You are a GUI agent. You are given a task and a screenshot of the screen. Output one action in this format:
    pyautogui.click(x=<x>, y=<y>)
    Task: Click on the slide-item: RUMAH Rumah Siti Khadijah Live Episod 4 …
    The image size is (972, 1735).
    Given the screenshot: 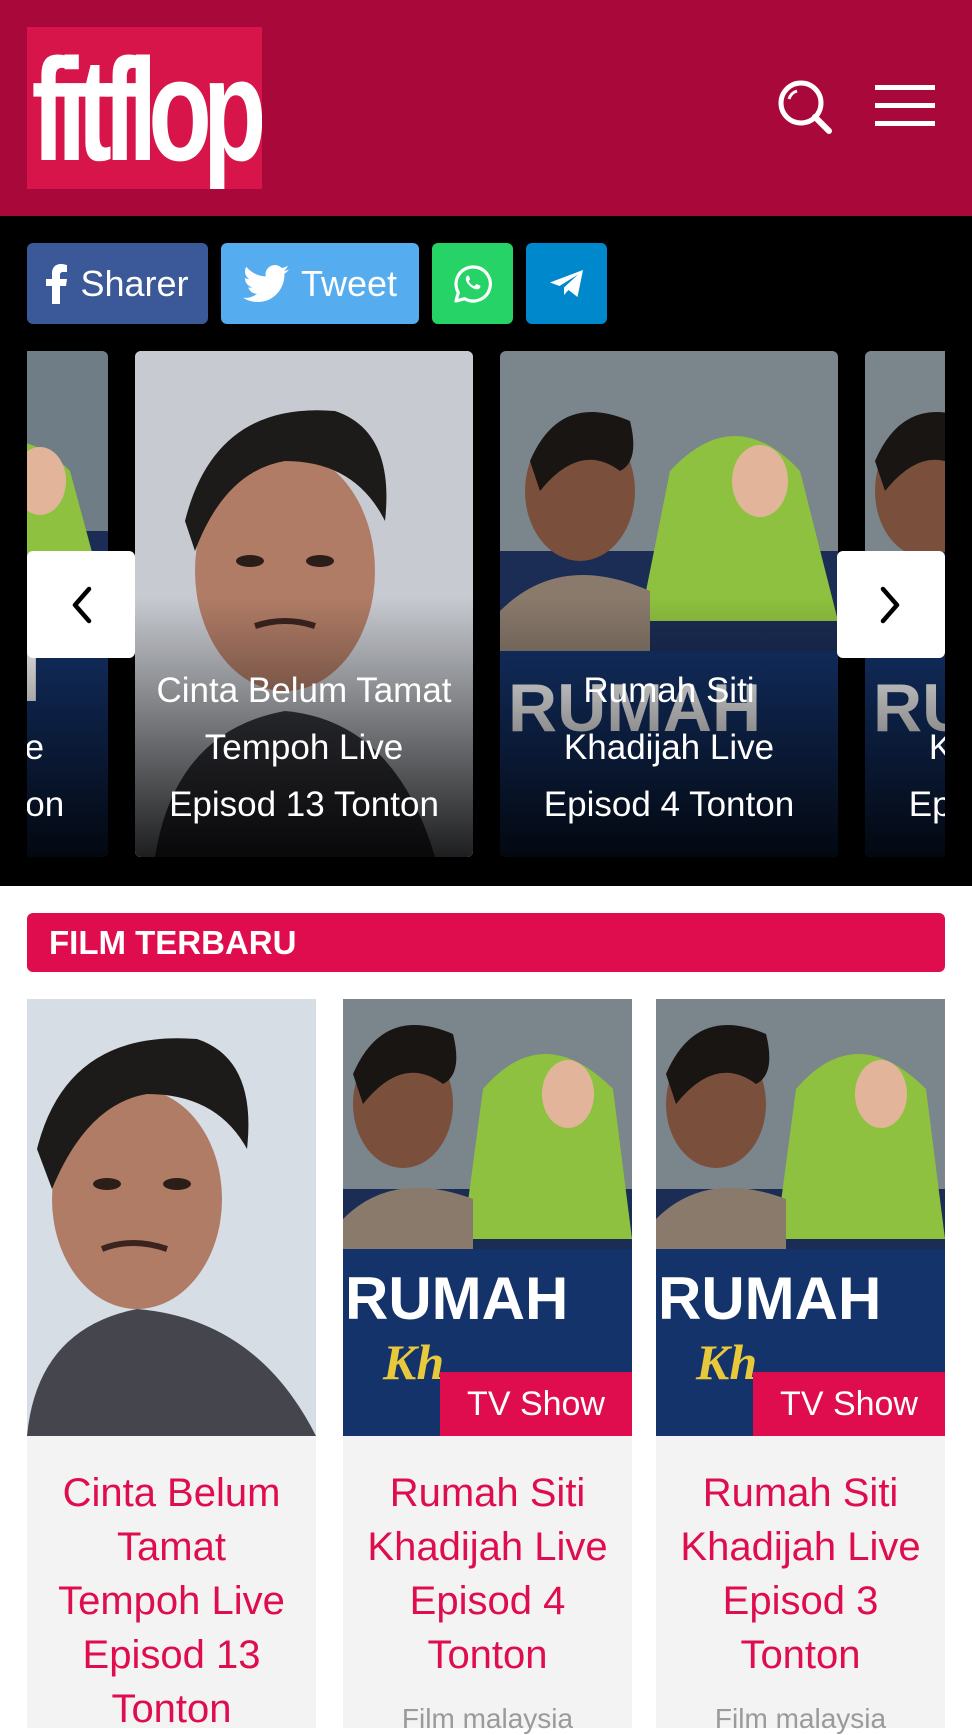 What is the action you would take?
    pyautogui.click(x=669, y=604)
    